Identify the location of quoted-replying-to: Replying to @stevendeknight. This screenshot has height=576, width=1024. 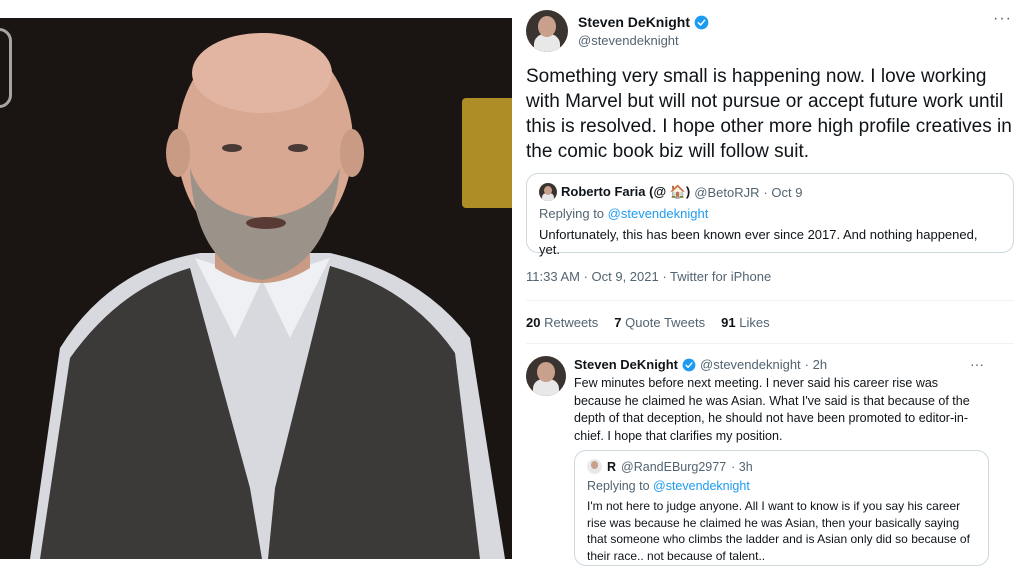
(770, 213).